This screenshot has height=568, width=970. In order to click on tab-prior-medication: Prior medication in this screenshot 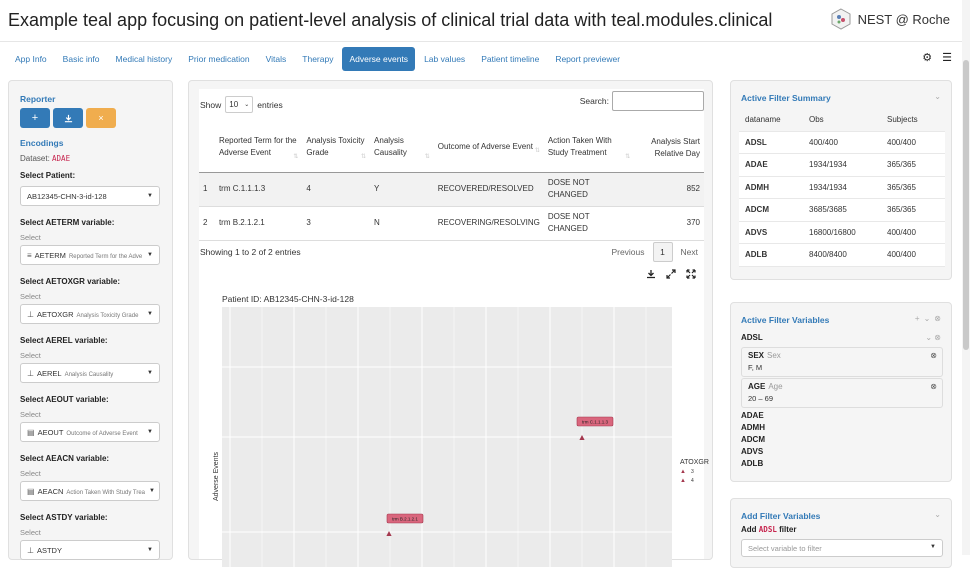, I will do `click(218, 59)`.